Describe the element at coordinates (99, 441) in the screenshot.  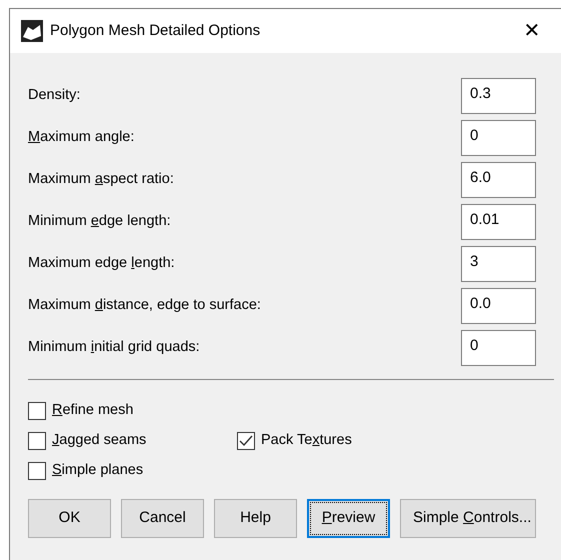
I see `checkbox-label: Jagged seams` at that location.